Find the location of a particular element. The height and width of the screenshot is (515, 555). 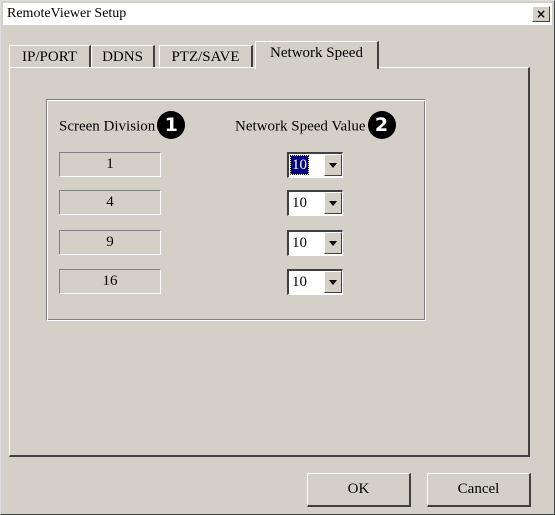

network-speed-header-text: Network Speed Value is located at coordinates (300, 126).